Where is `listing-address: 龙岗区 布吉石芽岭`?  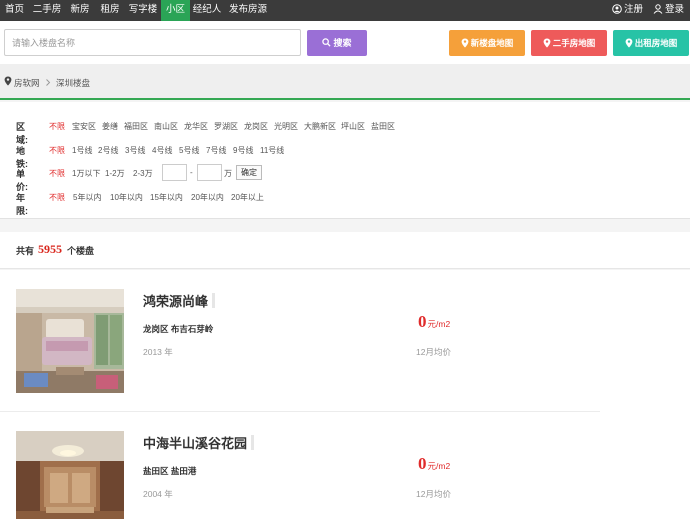 listing-address: 龙岗区 布吉石芽岭 is located at coordinates (178, 329).